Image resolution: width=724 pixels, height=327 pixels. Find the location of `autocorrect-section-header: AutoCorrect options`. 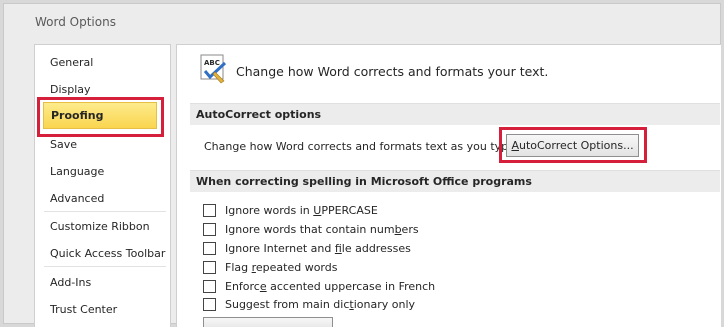

autocorrect-section-header: AutoCorrect options is located at coordinates (455, 114).